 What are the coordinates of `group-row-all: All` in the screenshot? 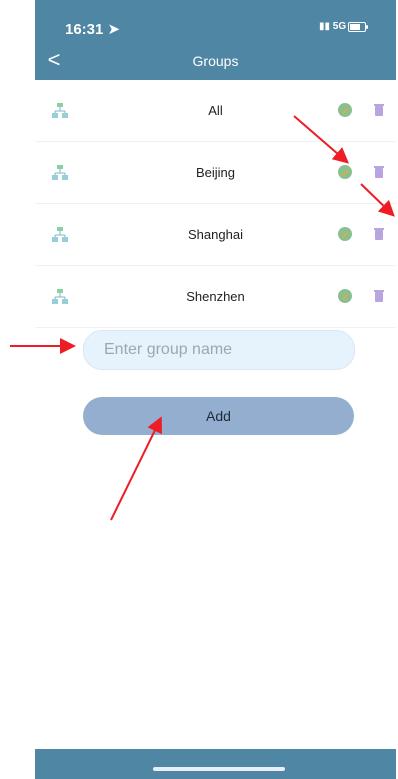 It's located at (215, 111).